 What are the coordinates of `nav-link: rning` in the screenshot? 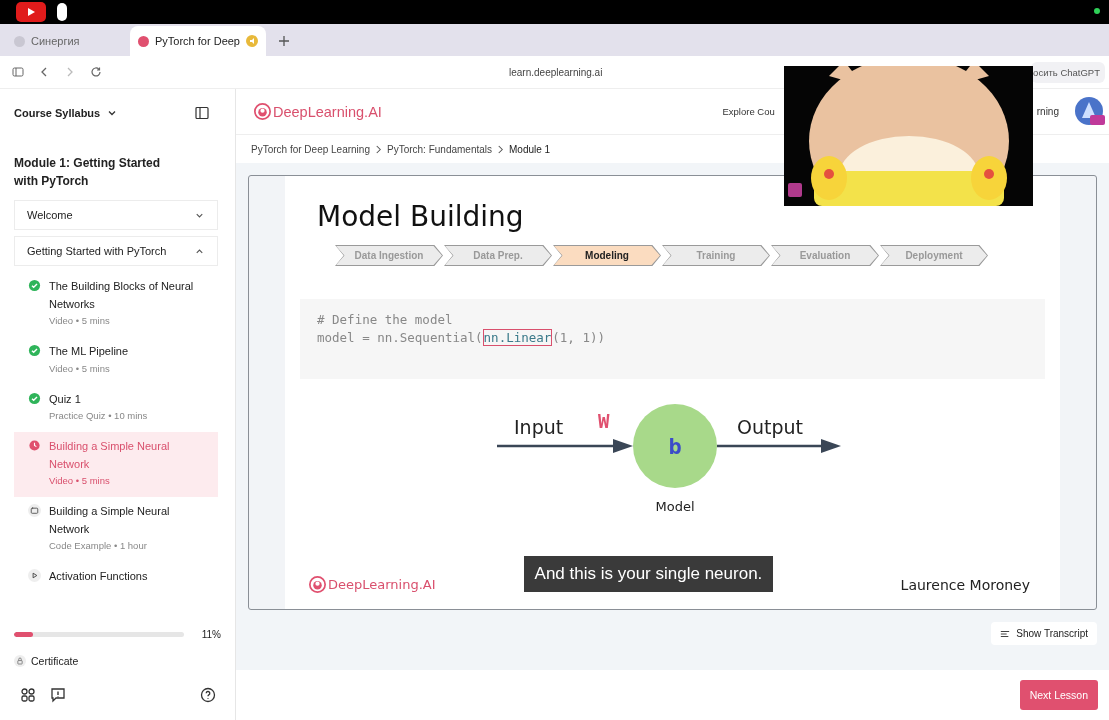 It's located at (1047, 111).